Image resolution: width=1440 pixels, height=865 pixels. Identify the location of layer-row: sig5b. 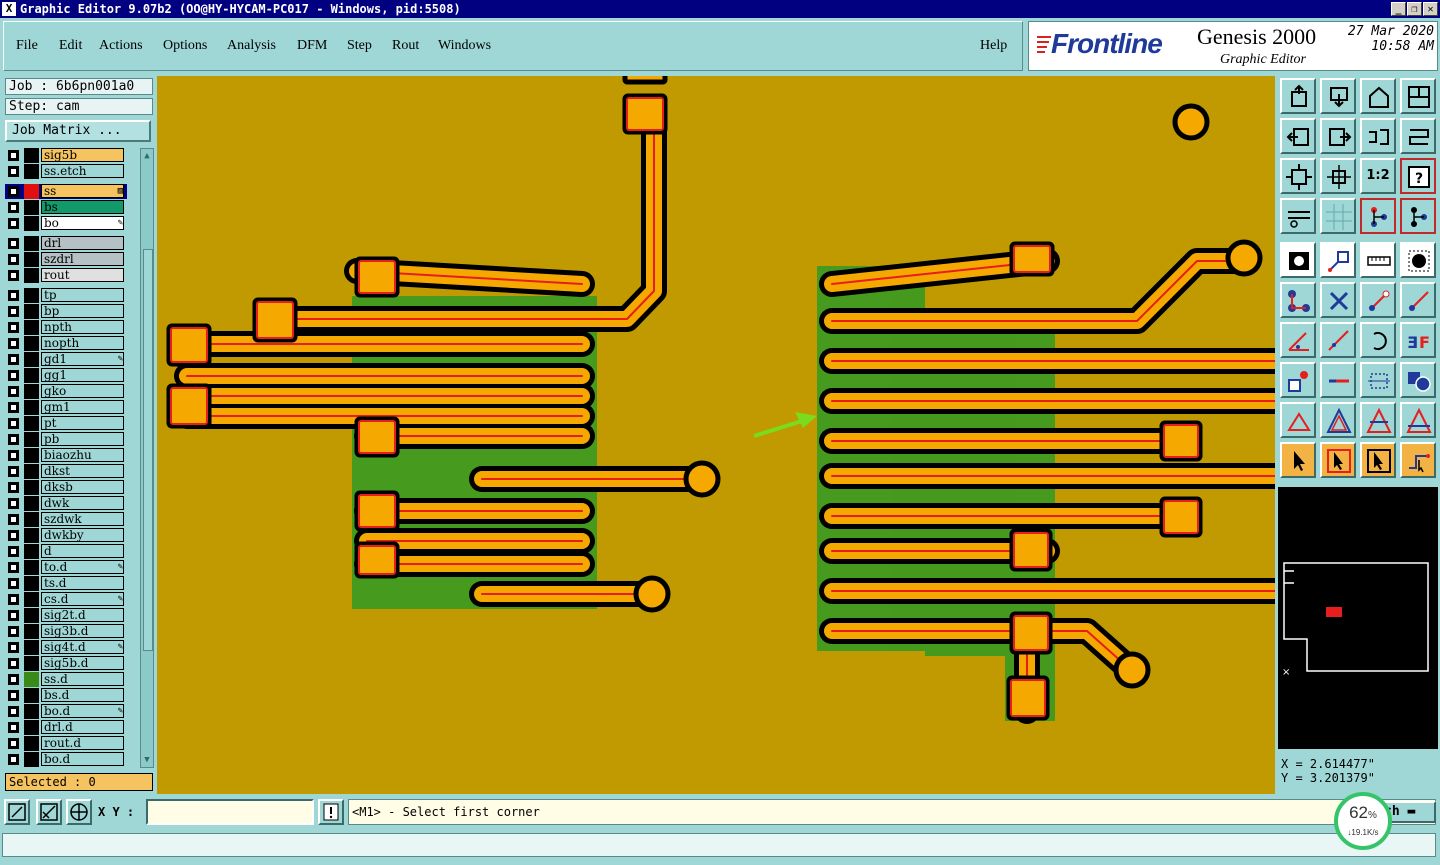
(66, 155).